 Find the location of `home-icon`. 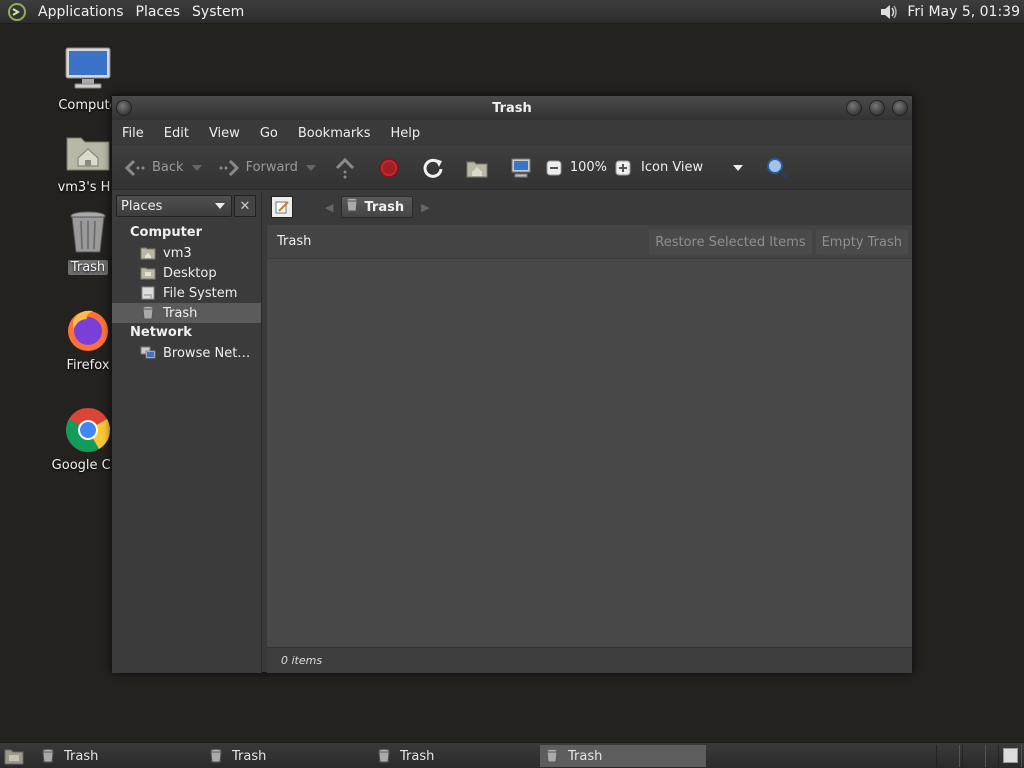

home-icon is located at coordinates (477, 169).